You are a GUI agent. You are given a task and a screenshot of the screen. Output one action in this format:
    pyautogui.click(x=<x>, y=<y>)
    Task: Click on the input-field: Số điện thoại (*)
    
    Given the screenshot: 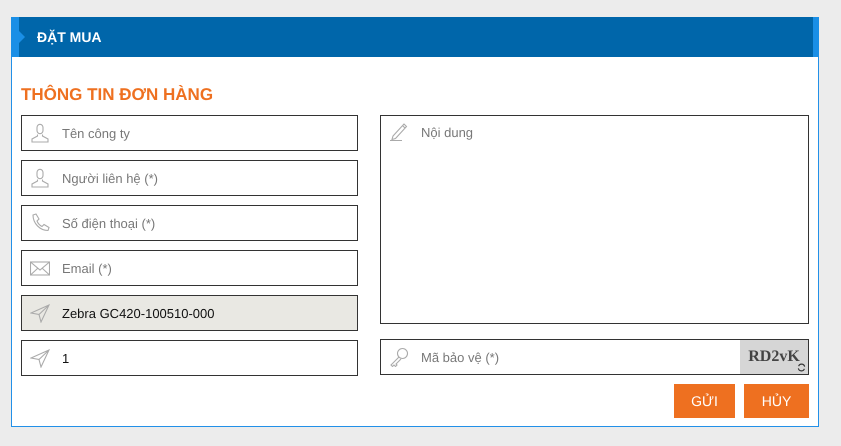 What is the action you would take?
    pyautogui.click(x=189, y=223)
    